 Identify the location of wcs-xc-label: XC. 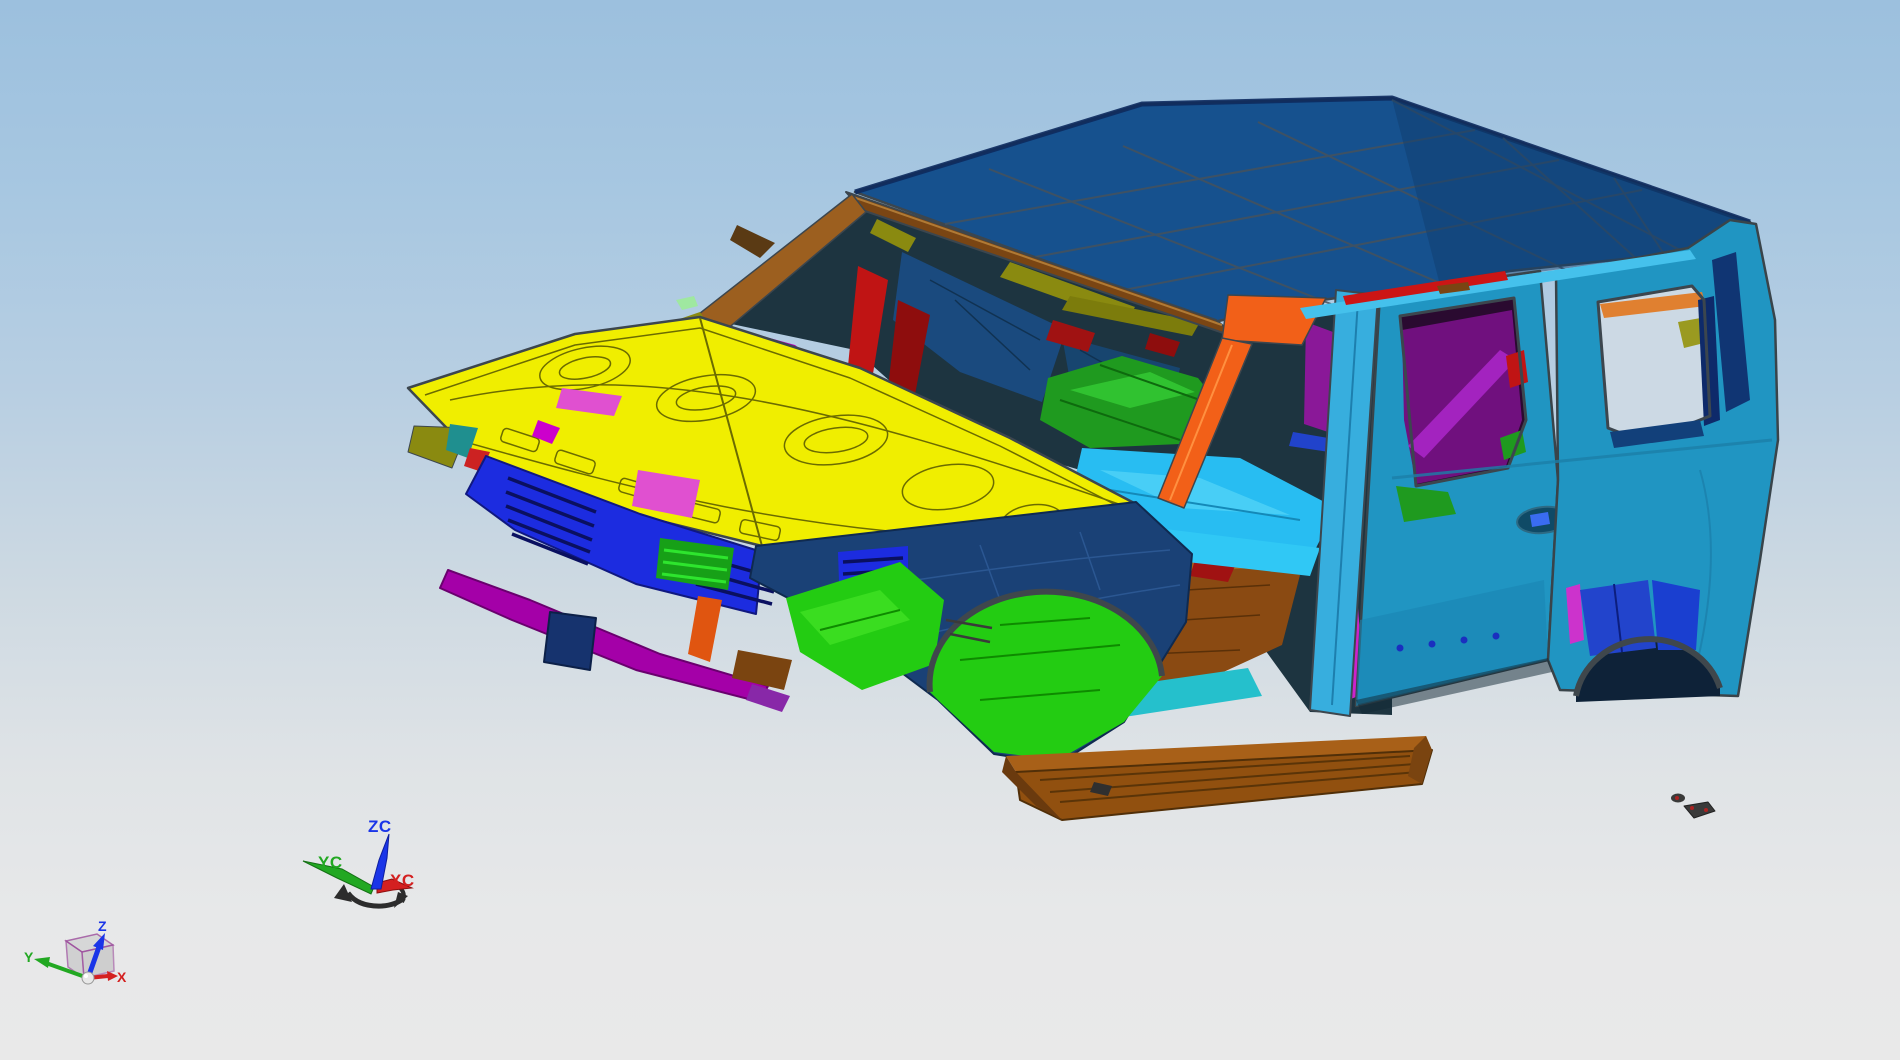
(402, 880).